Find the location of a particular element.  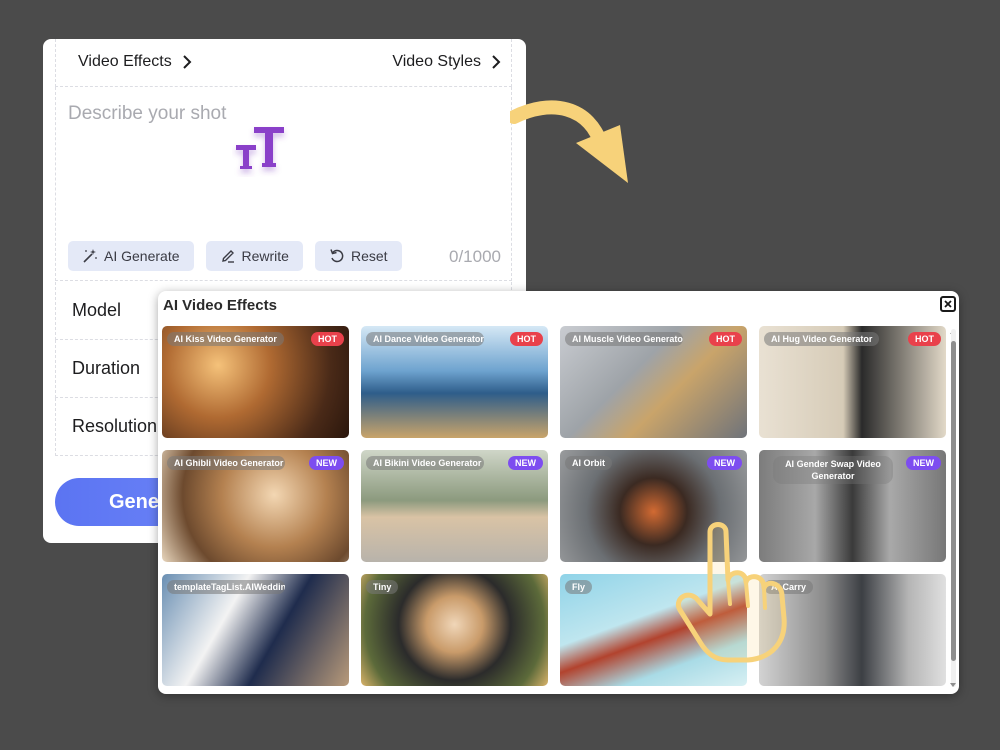

pointing-hand-icon is located at coordinates (731, 592).